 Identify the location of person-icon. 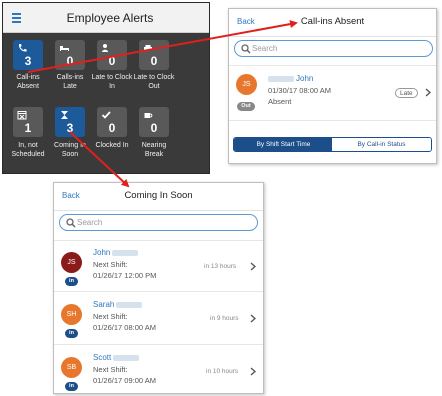
(105, 48).